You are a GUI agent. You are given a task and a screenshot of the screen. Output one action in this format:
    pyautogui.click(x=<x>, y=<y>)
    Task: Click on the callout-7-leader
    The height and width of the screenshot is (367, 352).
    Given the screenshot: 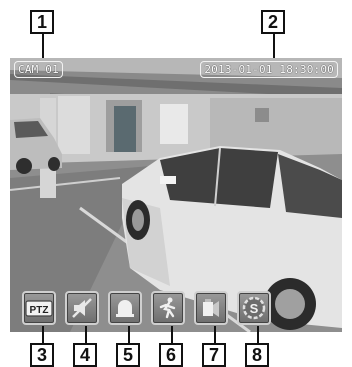 What is the action you would take?
    pyautogui.click(x=215, y=335)
    